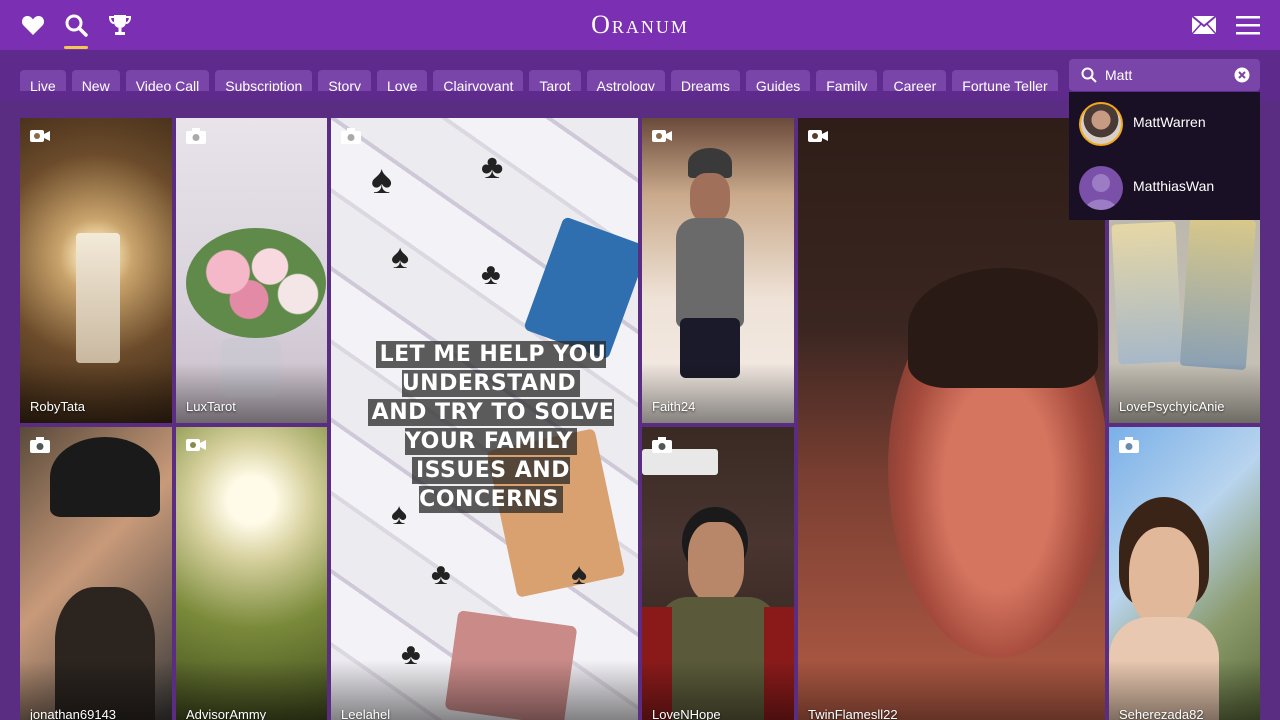 The height and width of the screenshot is (720, 1280). What do you see at coordinates (686, 713) in the screenshot?
I see `performer-name: LoveNHope` at bounding box center [686, 713].